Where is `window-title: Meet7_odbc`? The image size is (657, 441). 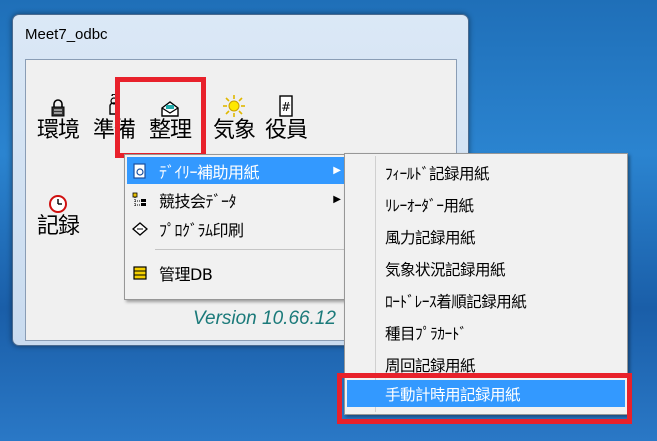
window-title: Meet7_odbc is located at coordinates (66, 34).